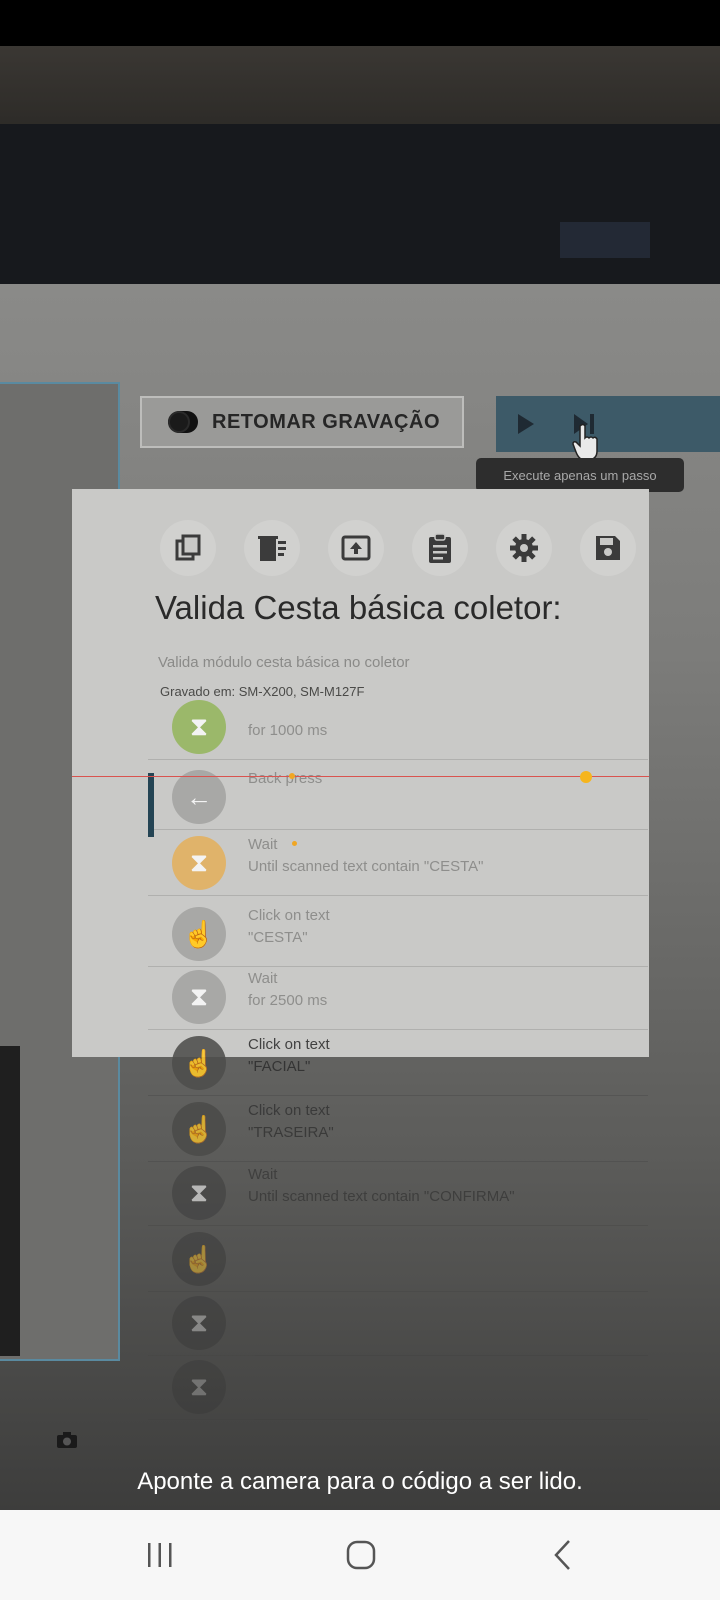 This screenshot has height=1600, width=720. I want to click on step-detail: Until scanned text contain "CONFIRMA", so click(381, 1196).